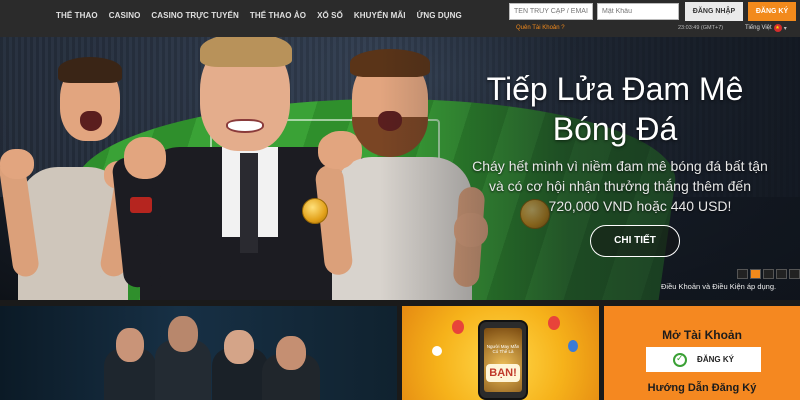 The height and width of the screenshot is (400, 800). Describe the element at coordinates (198, 353) in the screenshot. I see `managers-promo-tile` at that location.